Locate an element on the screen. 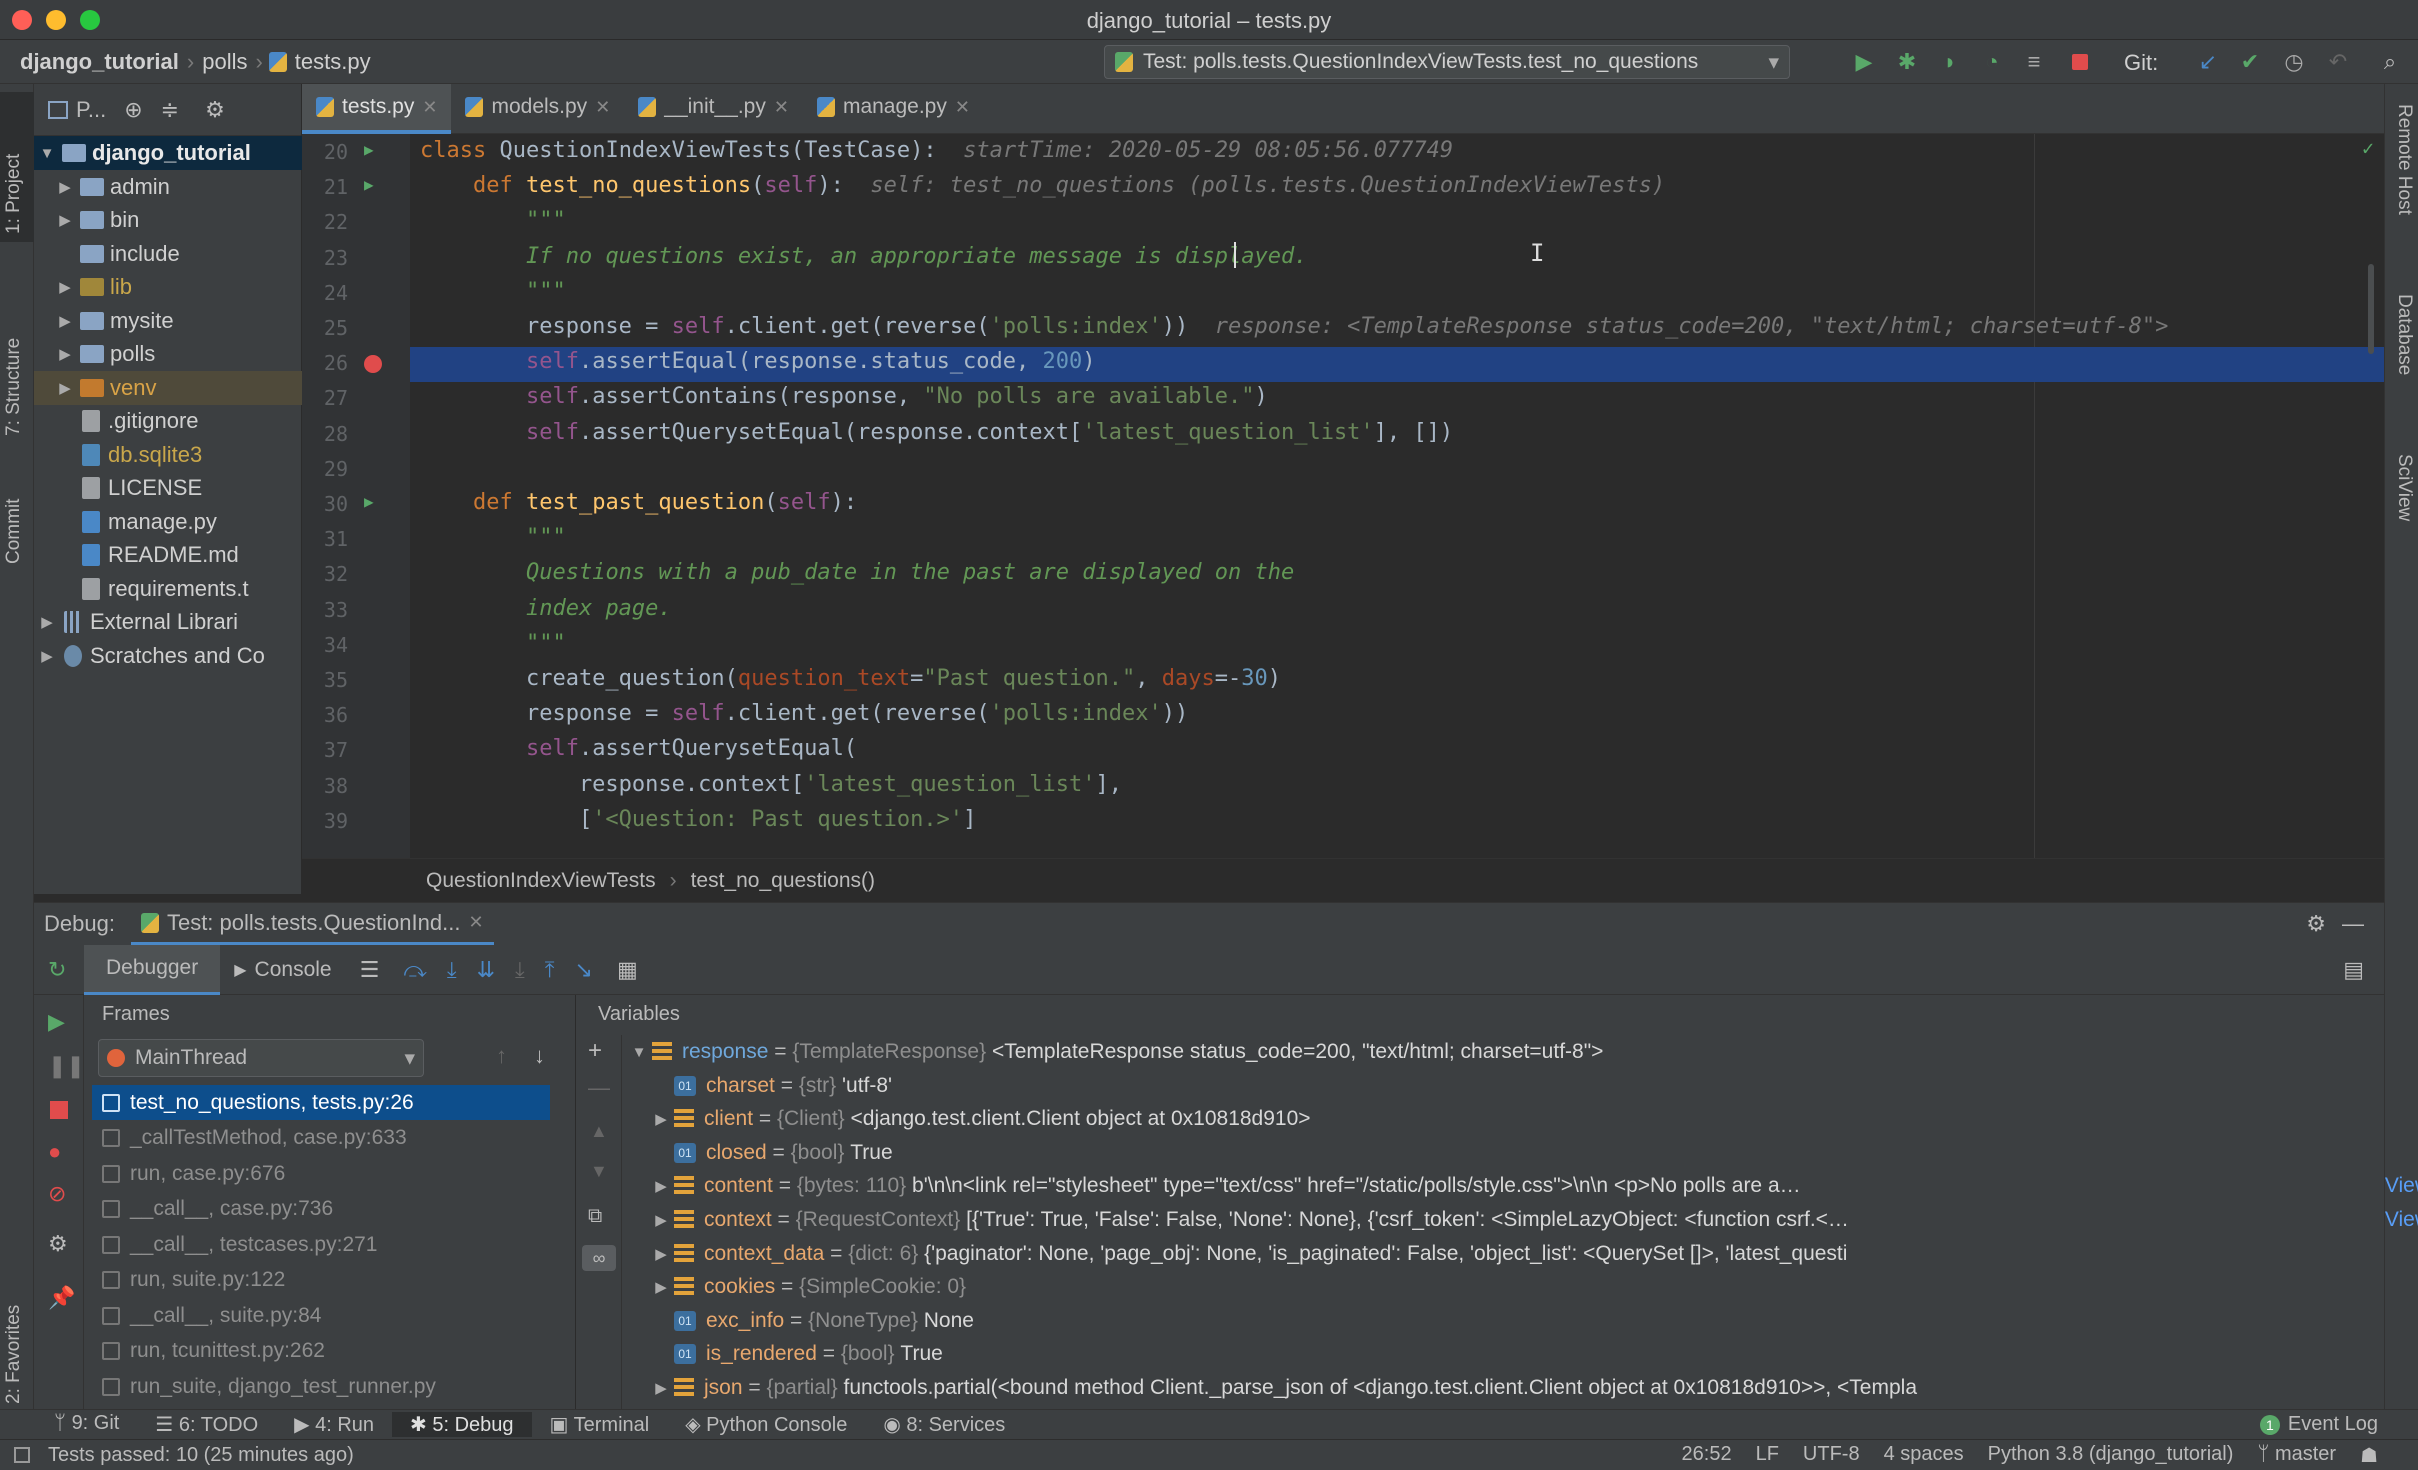 The width and height of the screenshot is (2418, 1470). memory-indicator-icon: ☗ is located at coordinates (2369, 1455).